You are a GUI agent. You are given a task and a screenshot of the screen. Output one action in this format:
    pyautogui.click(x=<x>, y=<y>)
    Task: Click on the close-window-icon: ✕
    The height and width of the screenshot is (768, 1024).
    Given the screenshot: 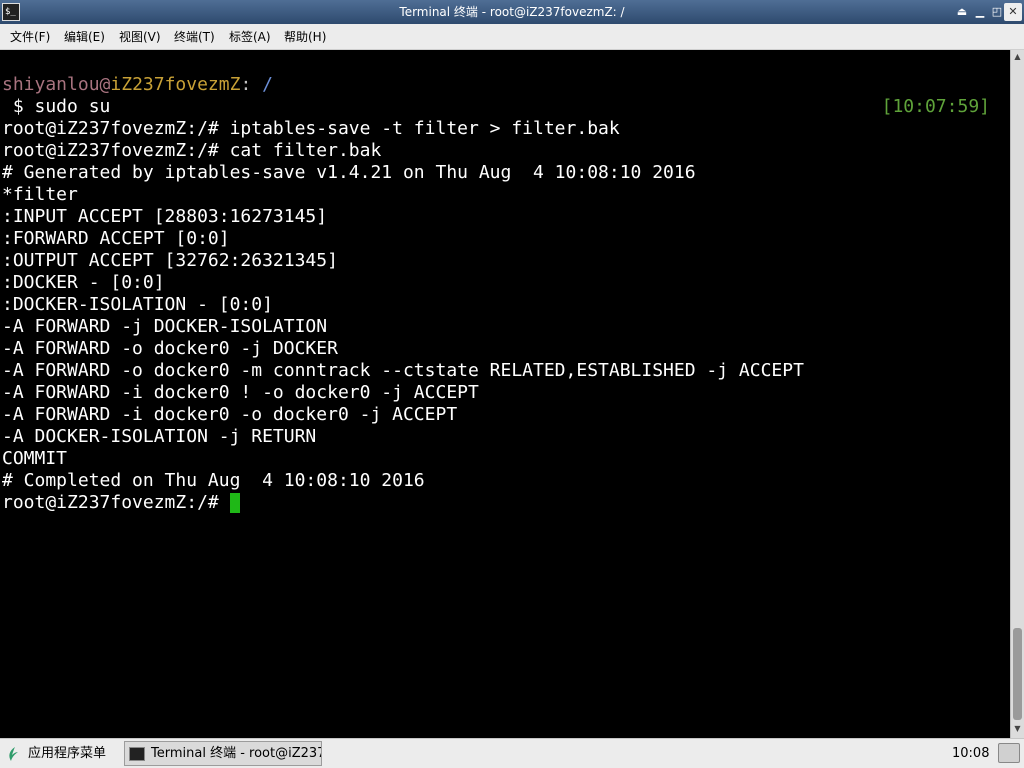 What is the action you would take?
    pyautogui.click(x=1013, y=12)
    